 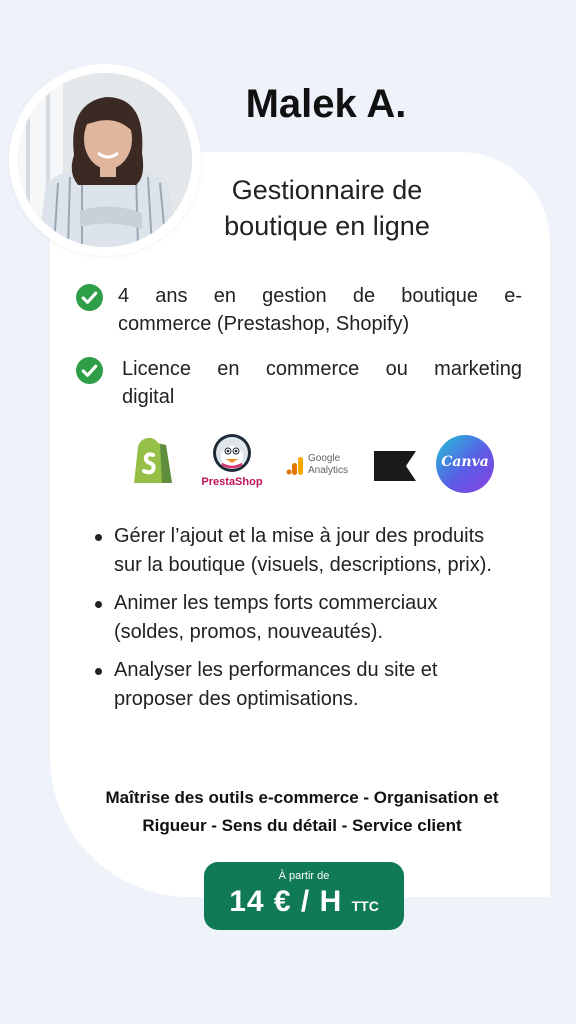 I want to click on profile-role: Gestionnaire de boutique en ligne, so click(x=327, y=208).